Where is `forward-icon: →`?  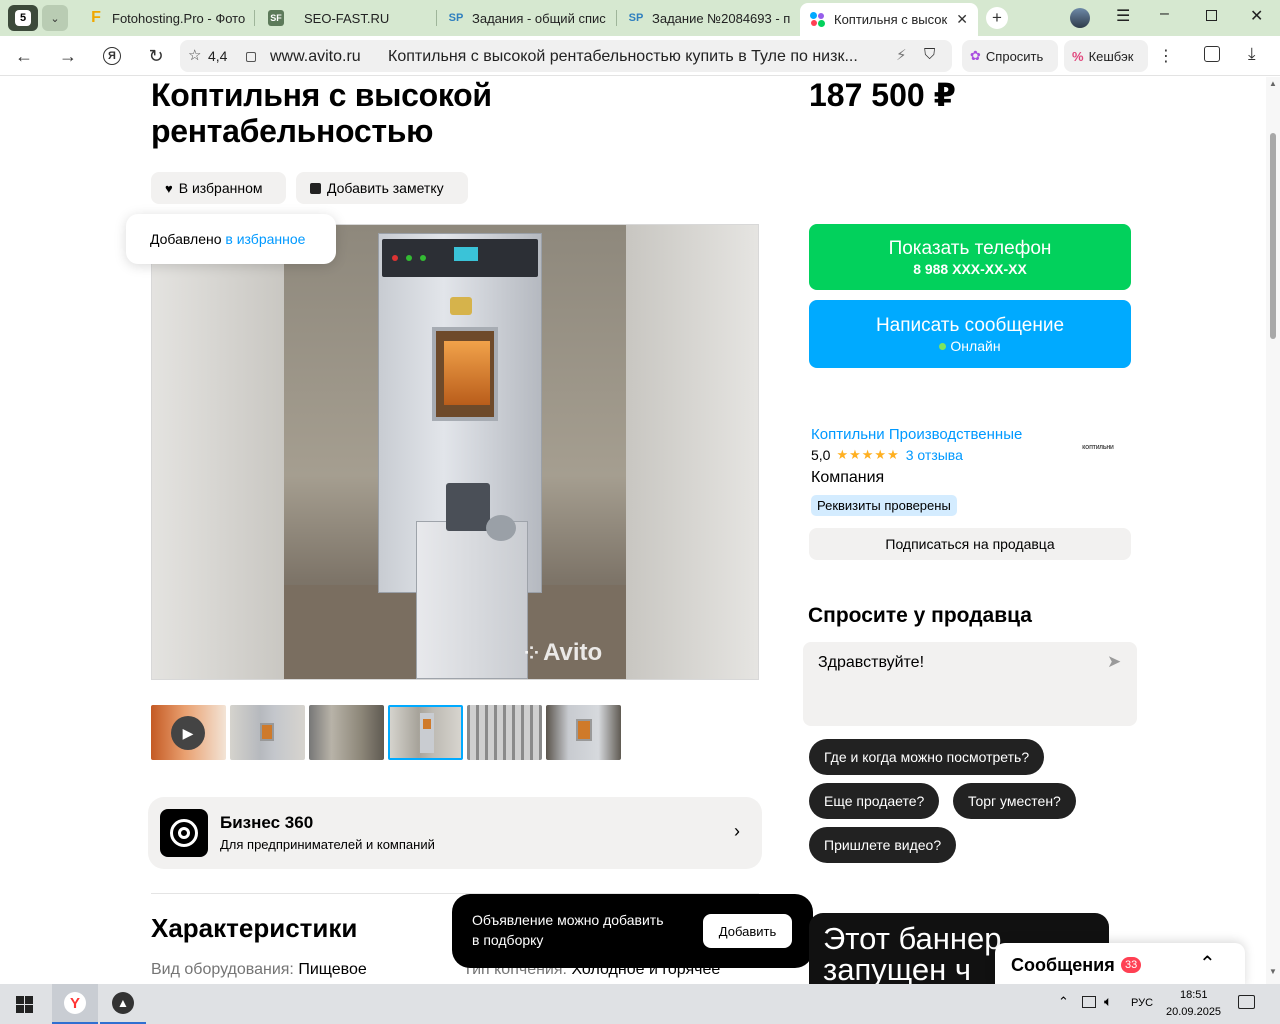
forward-icon: → is located at coordinates (68, 56).